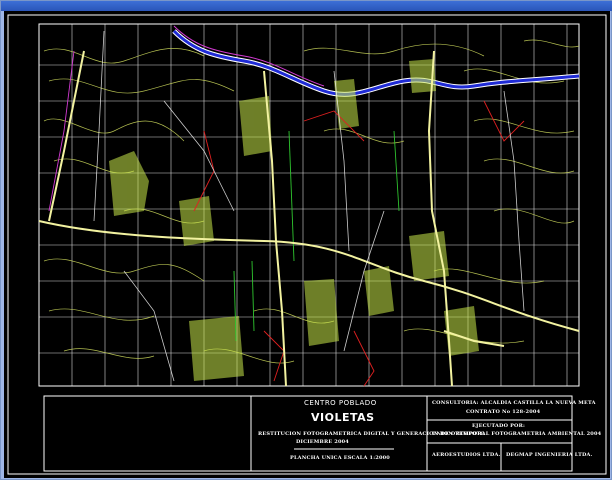 This screenshot has width=612, height=480. I want to click on sheet-line: PLANCHA UNICA ESCALA 1:2000, so click(340, 458).